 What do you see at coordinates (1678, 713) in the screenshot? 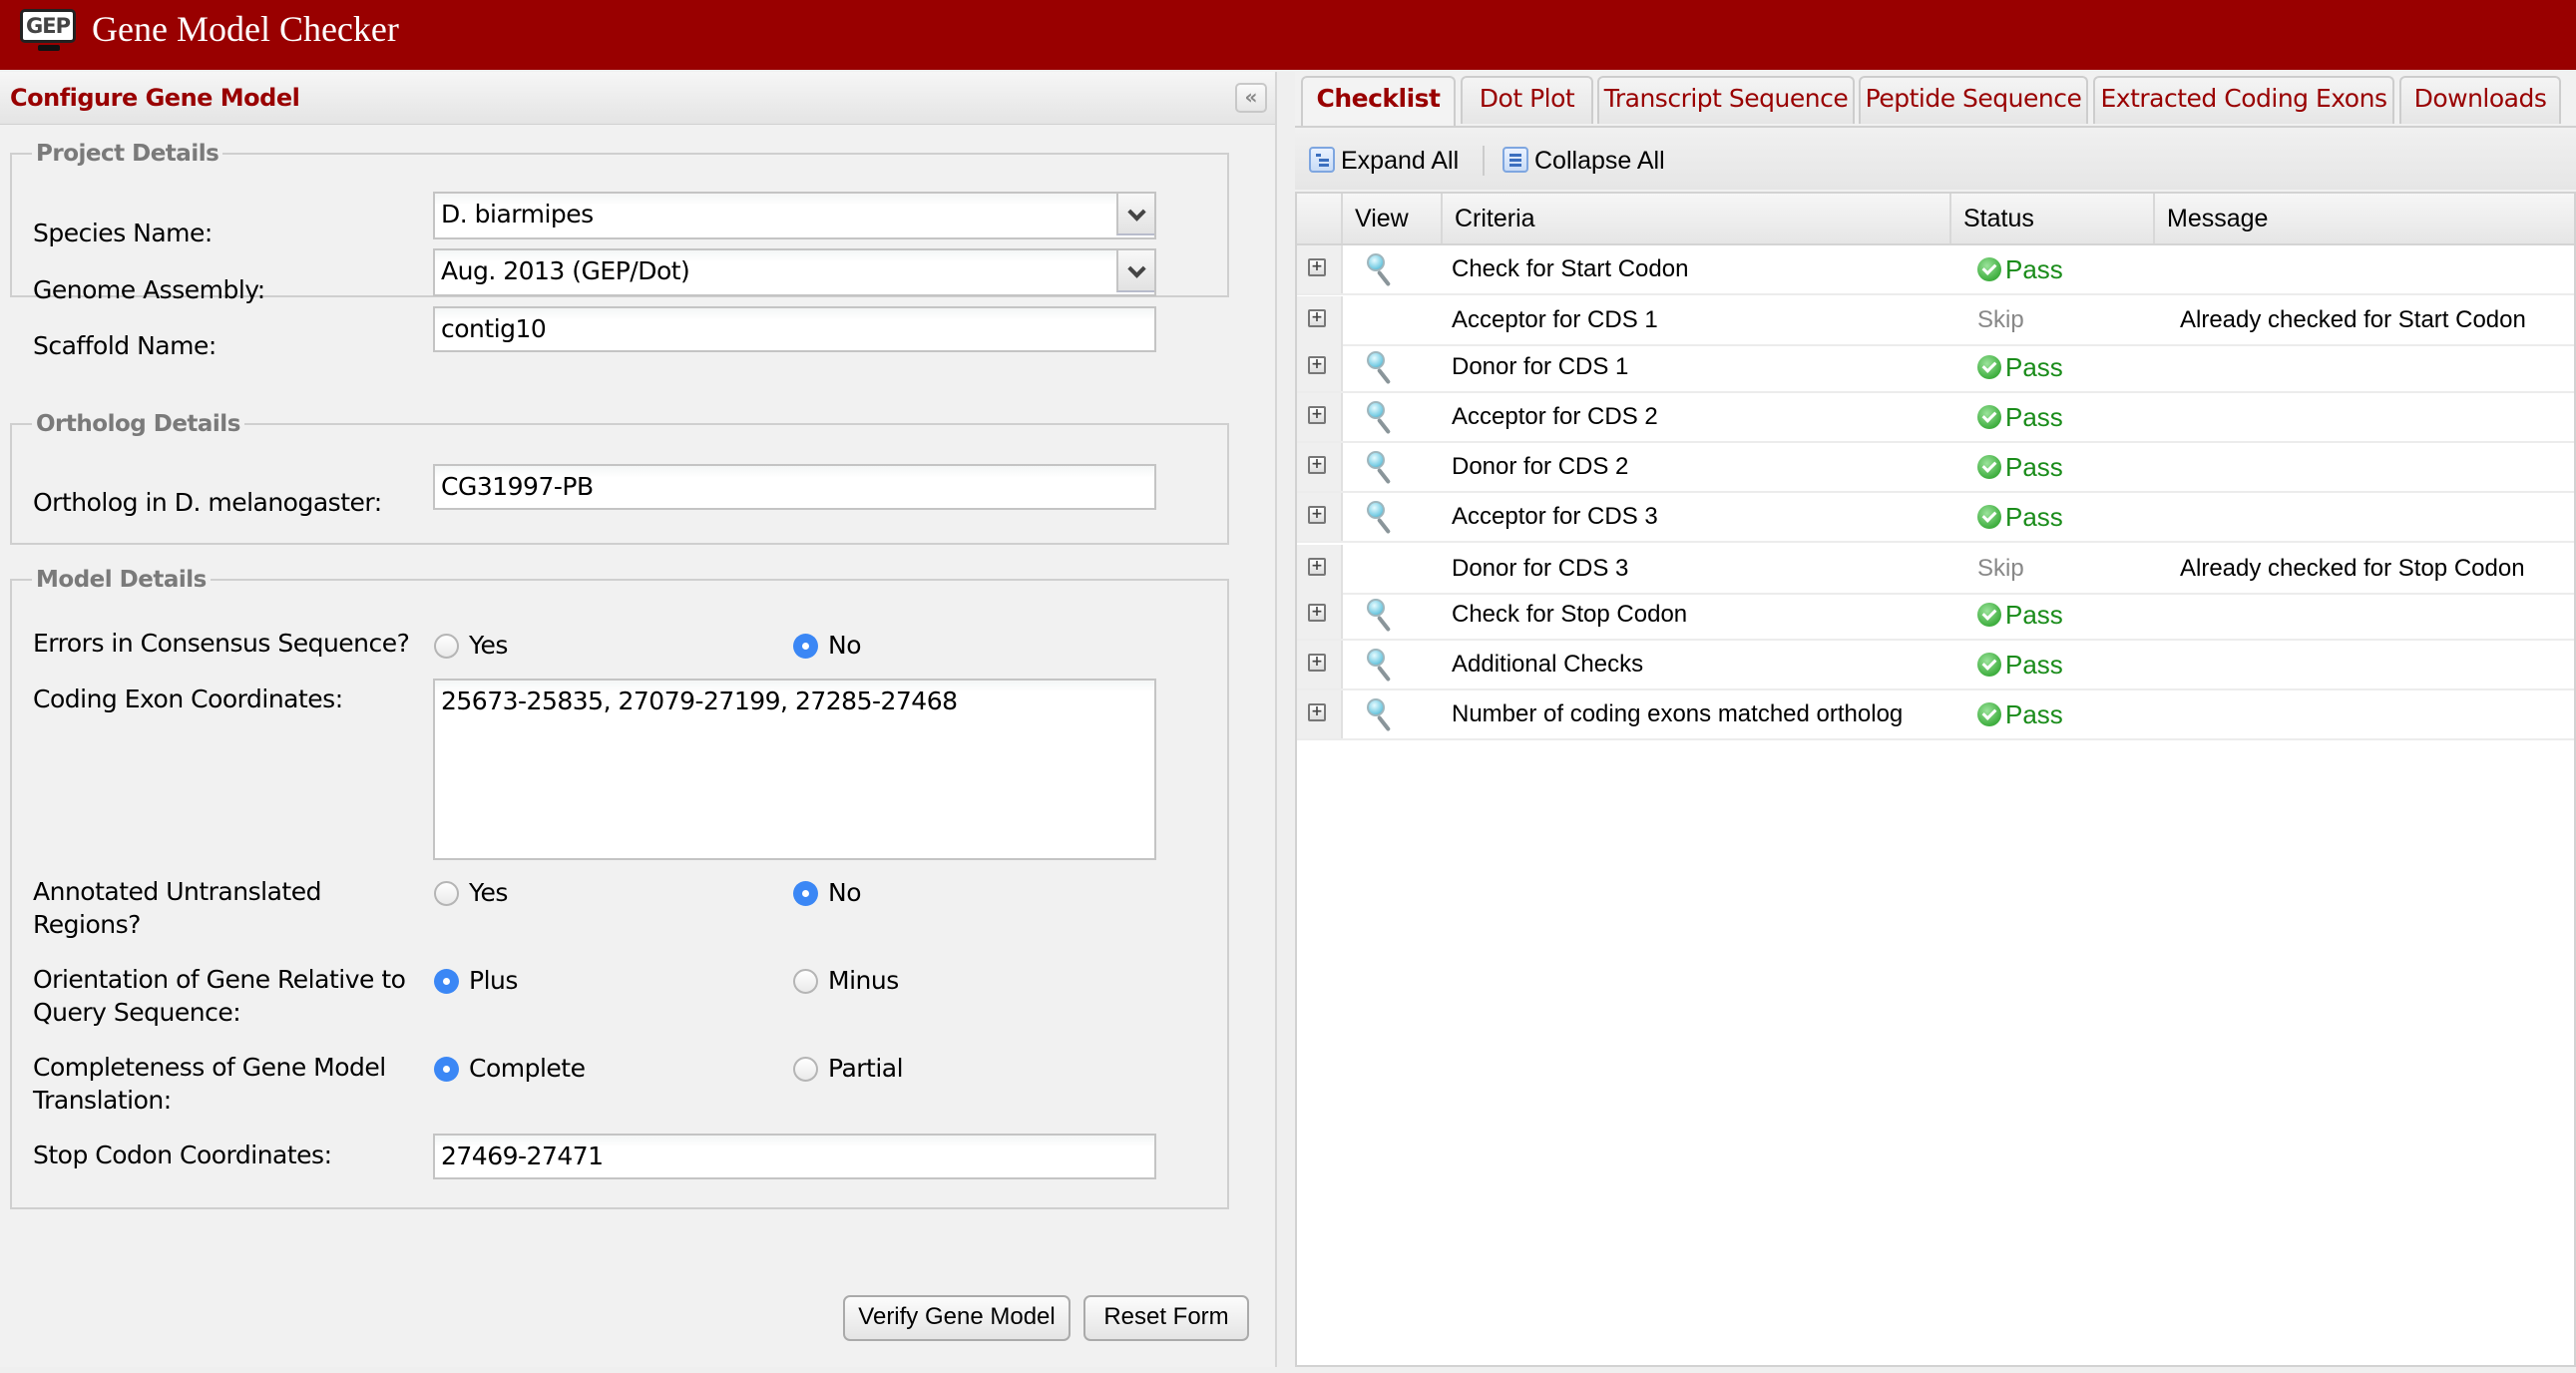
I see `row-criteria: Number of coding exons matched ortholog` at bounding box center [1678, 713].